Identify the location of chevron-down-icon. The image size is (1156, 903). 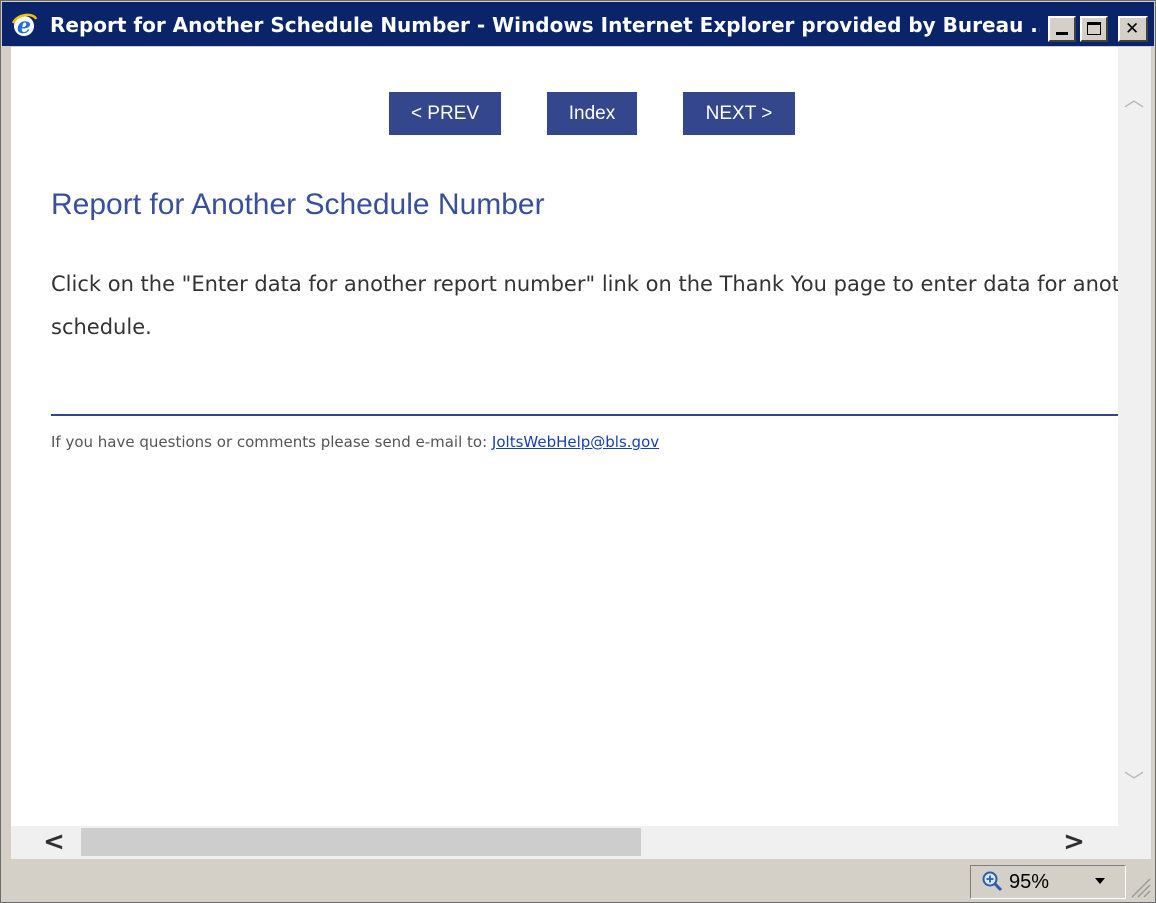
(1100, 881).